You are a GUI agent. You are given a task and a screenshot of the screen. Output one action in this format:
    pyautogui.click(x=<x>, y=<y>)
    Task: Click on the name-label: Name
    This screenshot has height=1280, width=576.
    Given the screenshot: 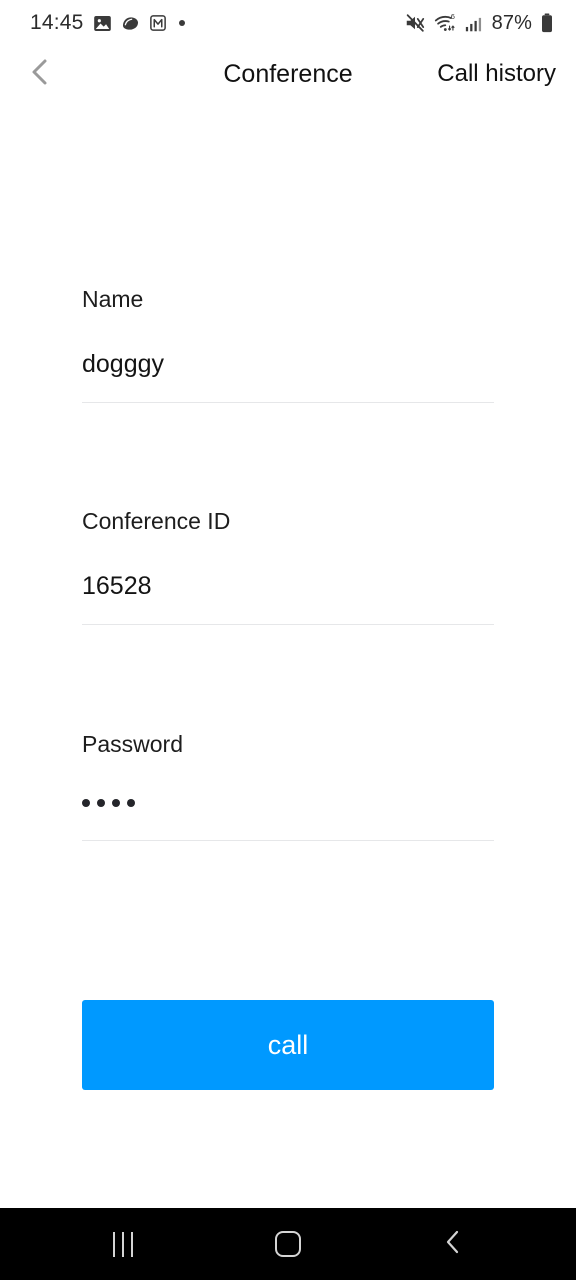 What is the action you would take?
    pyautogui.click(x=113, y=299)
    